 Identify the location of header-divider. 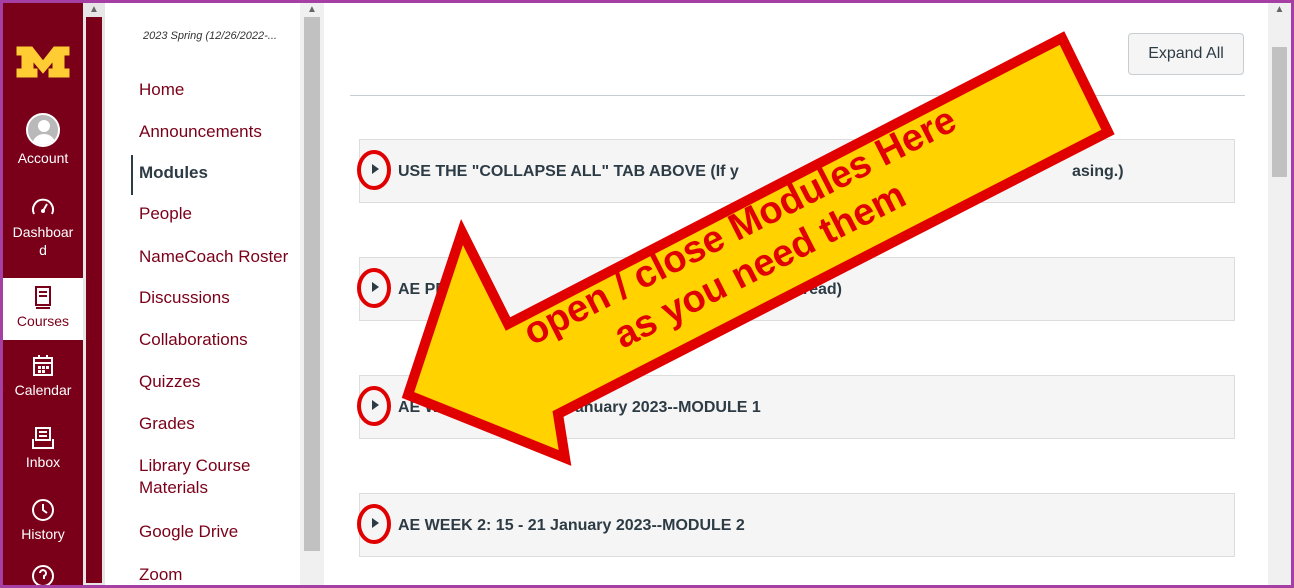
(797, 95).